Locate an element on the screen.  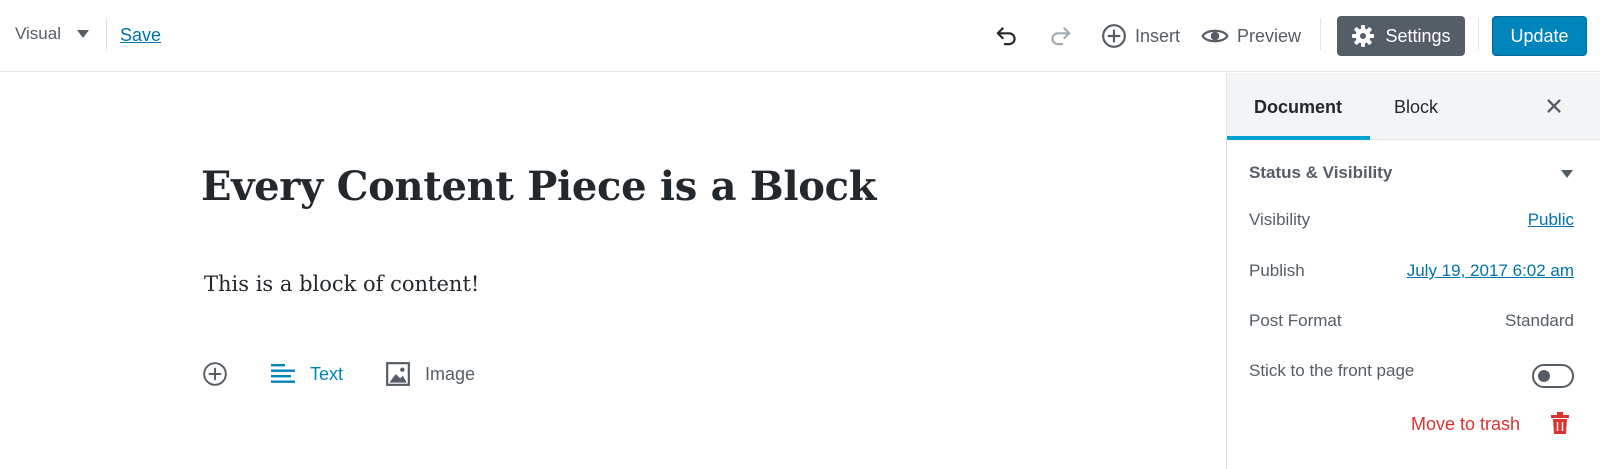
redo-button is located at coordinates (1060, 36).